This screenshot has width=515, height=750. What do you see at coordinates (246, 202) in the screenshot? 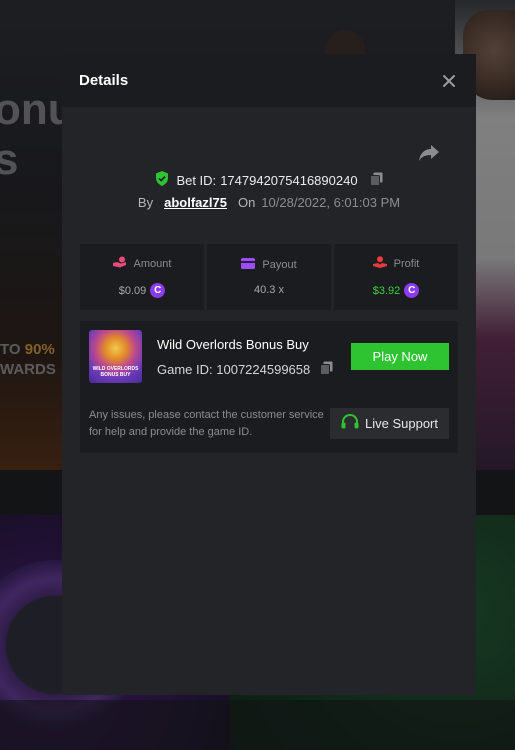
I see `on-label: On` at bounding box center [246, 202].